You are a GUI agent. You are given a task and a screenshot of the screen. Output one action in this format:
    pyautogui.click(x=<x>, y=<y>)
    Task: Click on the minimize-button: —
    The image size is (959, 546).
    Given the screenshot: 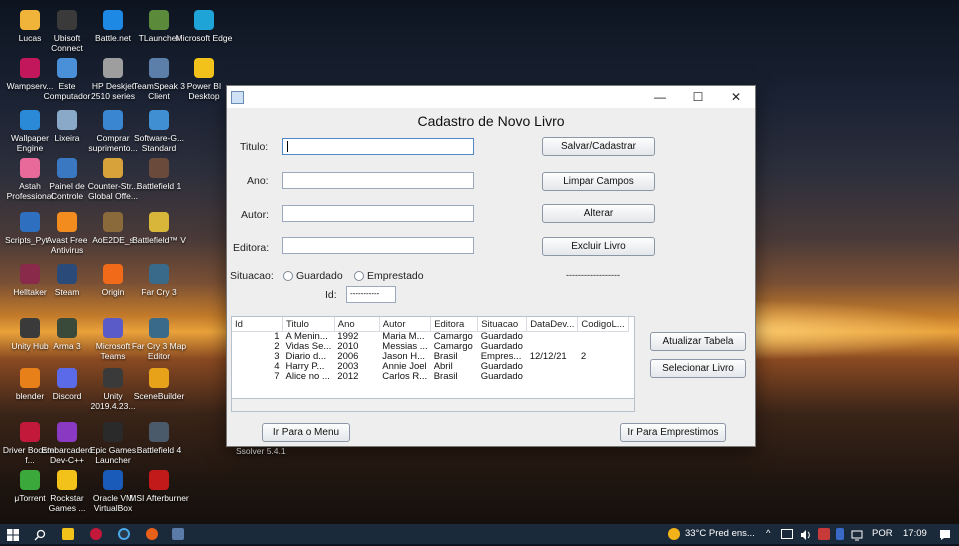 What is the action you would take?
    pyautogui.click(x=660, y=97)
    